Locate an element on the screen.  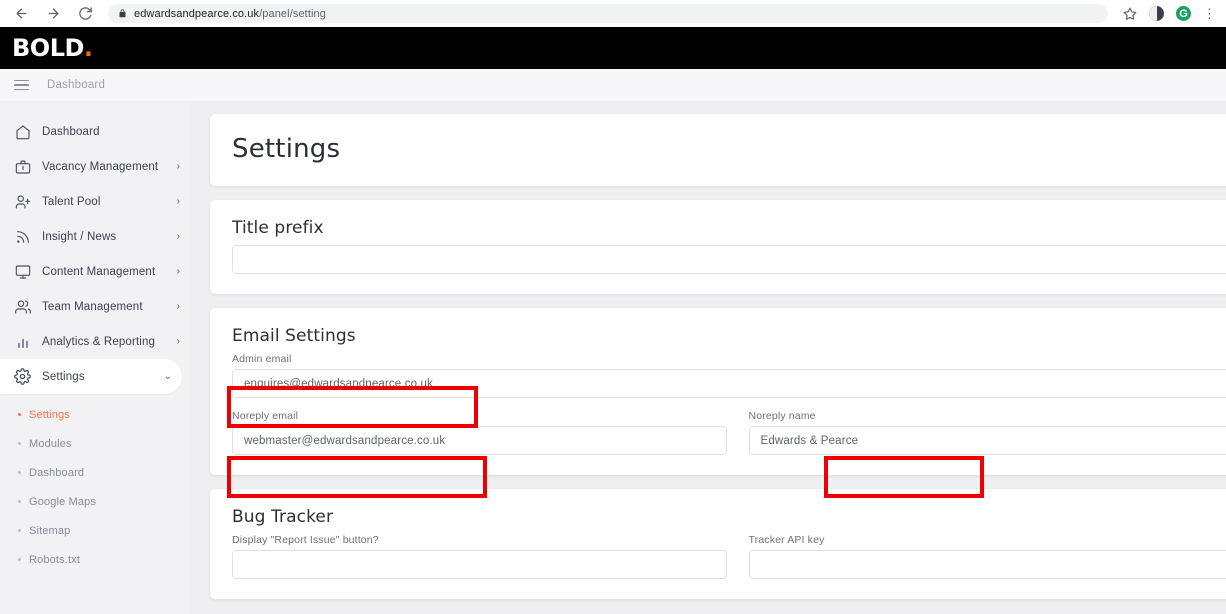
sidebar-item-vacancy-management: Vacancy Management › is located at coordinates (95, 166).